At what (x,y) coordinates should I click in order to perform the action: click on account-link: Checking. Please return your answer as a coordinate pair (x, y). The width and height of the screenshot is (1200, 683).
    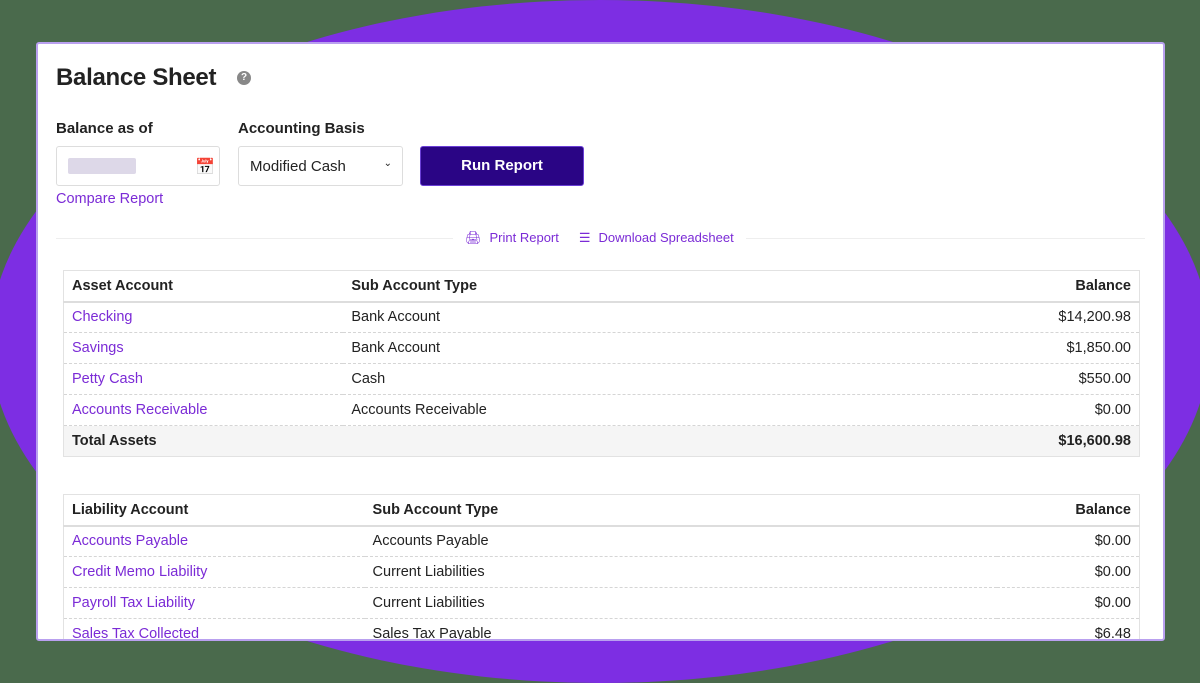
    Looking at the image, I should click on (203, 317).